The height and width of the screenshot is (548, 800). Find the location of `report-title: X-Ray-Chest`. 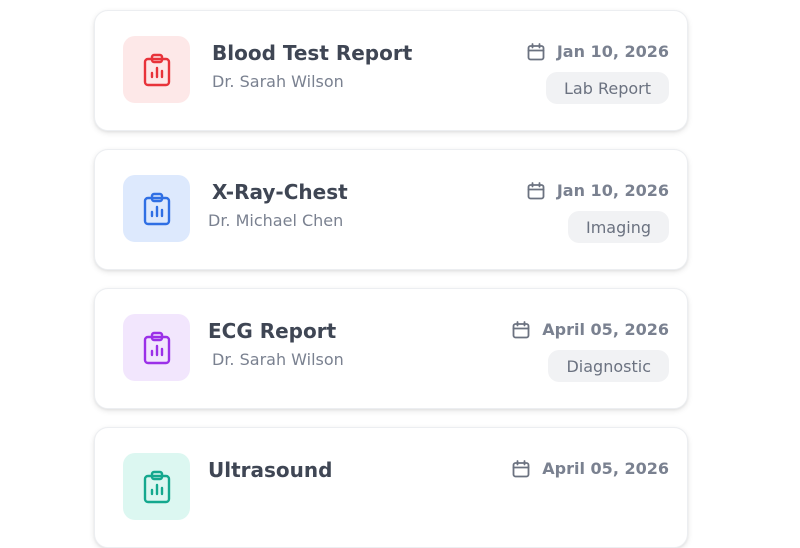

report-title: X-Ray-Chest is located at coordinates (280, 192).